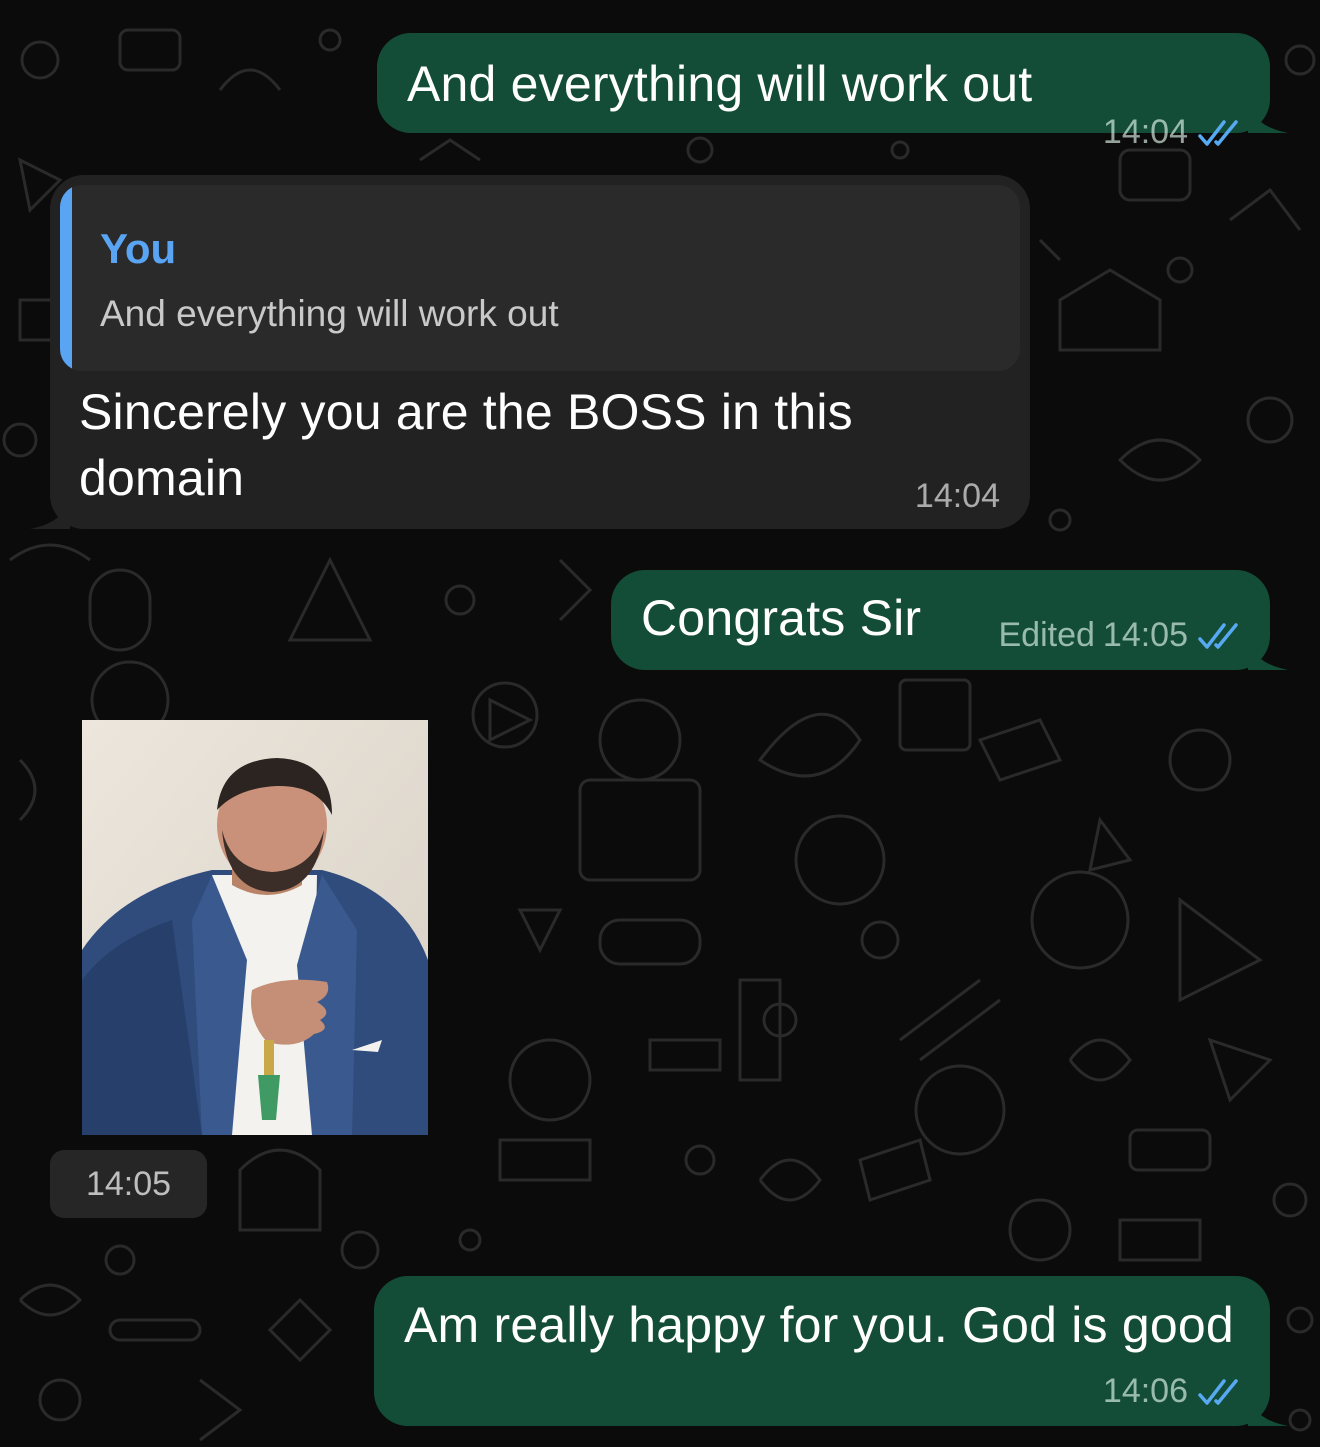 The width and height of the screenshot is (1320, 1447). I want to click on message-meta: Edited 14:05, so click(1122, 635).